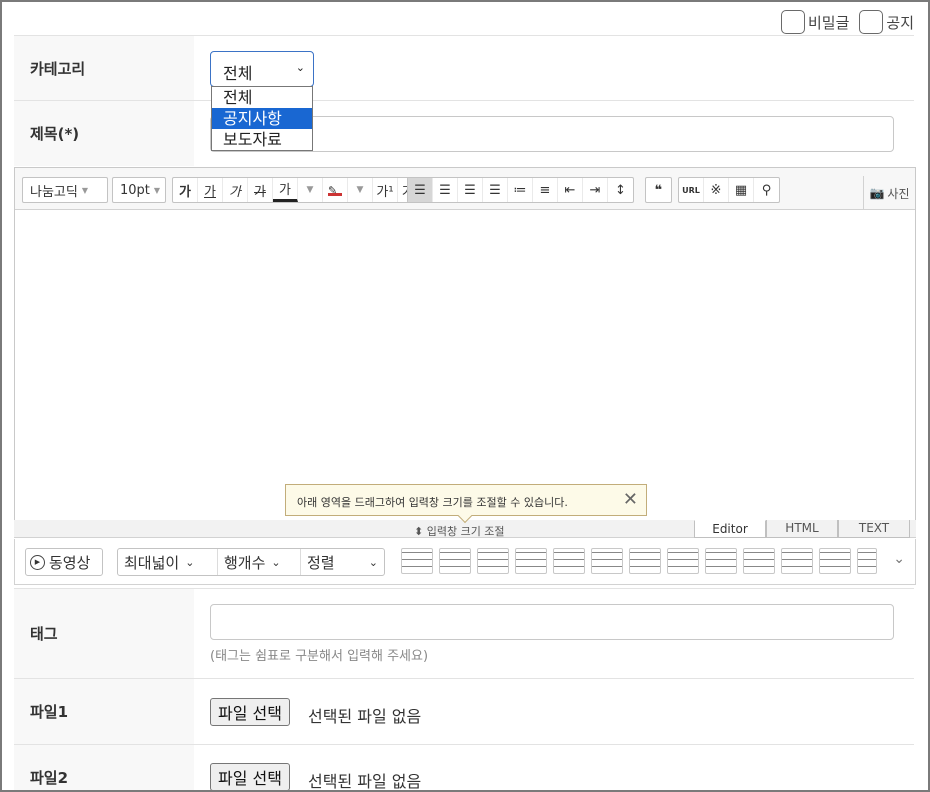 The width and height of the screenshot is (930, 792). I want to click on title-label: 제목(*), so click(104, 133).